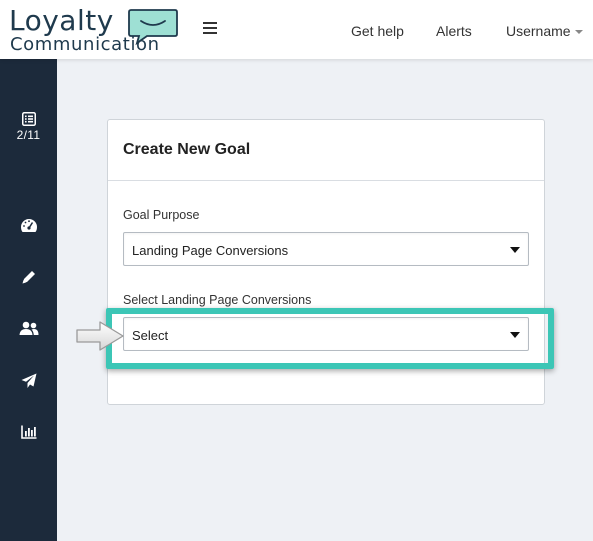 This screenshot has width=593, height=541. I want to click on landing-page-value: Select, so click(150, 335).